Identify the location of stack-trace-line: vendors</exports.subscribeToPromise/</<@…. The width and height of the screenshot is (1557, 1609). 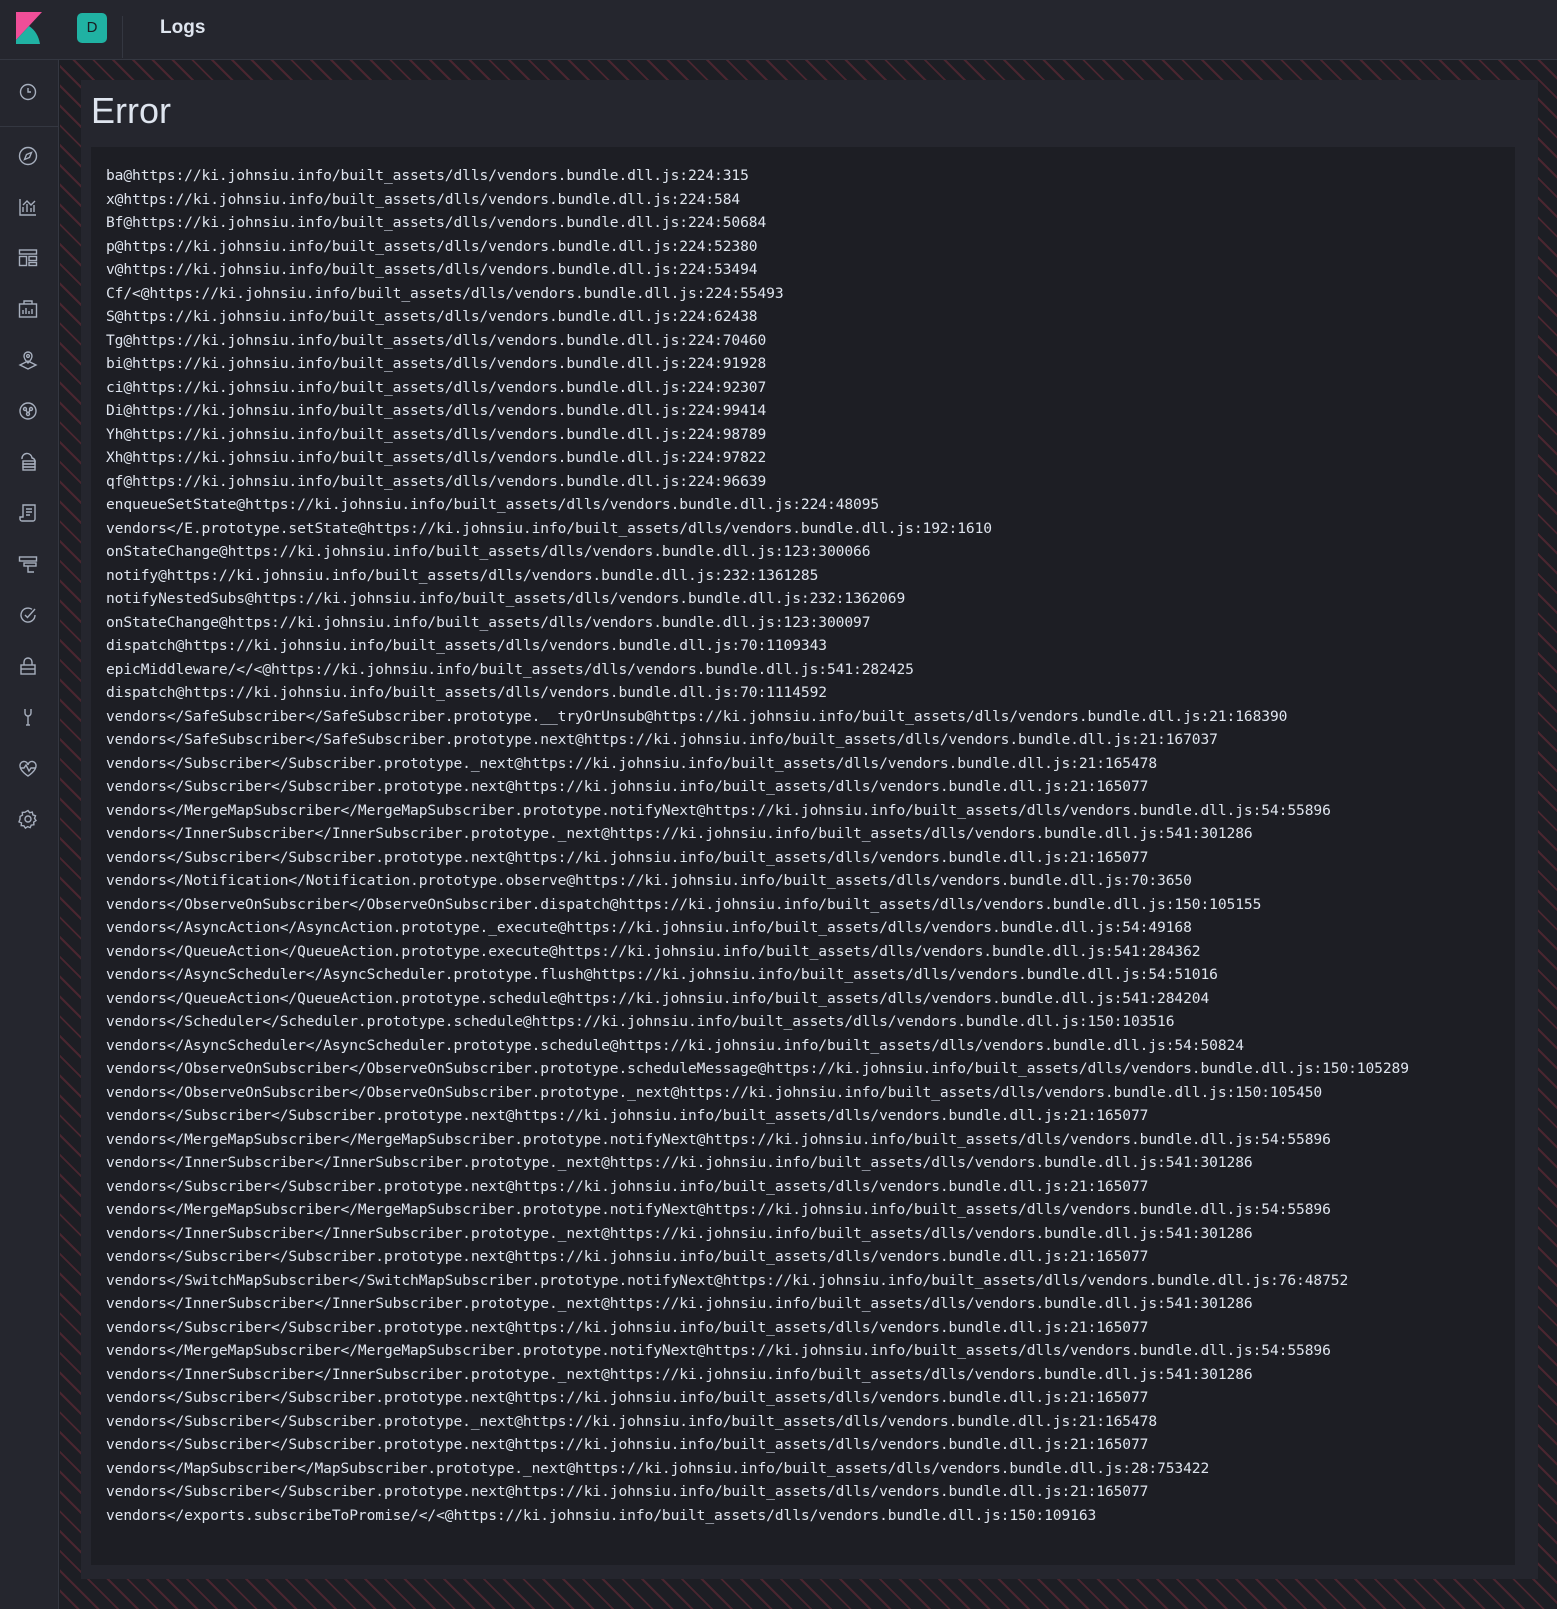
(601, 1515).